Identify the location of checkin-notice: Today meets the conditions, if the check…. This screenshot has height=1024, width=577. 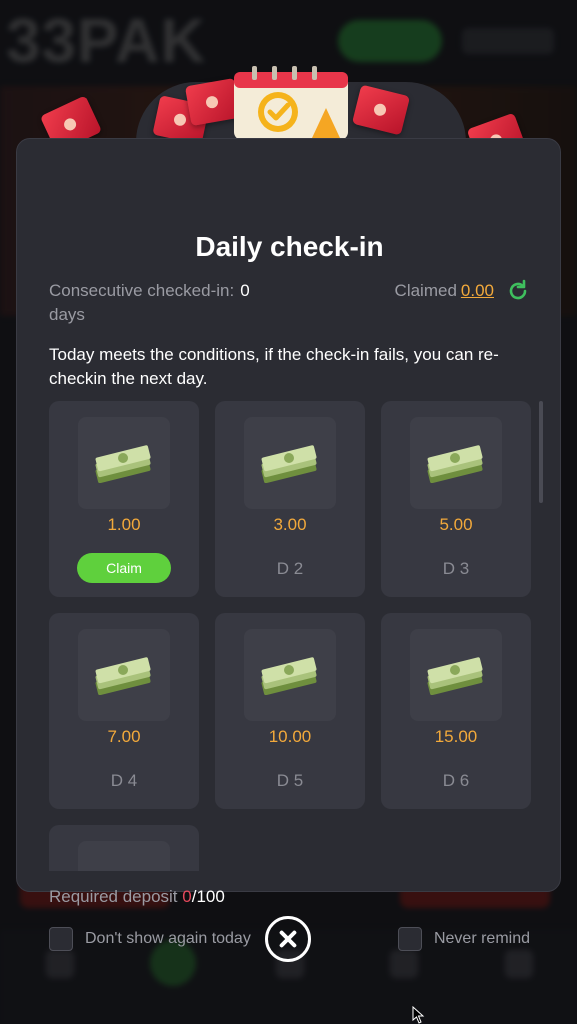
(274, 366).